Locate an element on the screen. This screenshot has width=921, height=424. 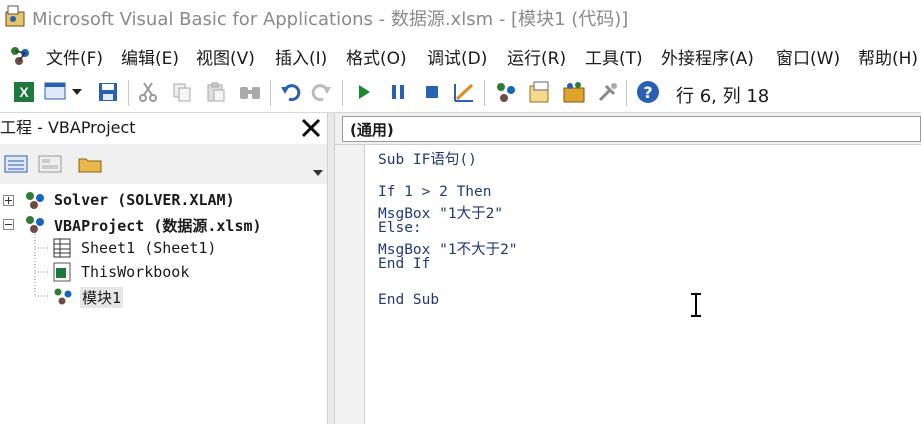
tree-item-vbaproject: VBAProject (数据源.xlsm) is located at coordinates (158, 225).